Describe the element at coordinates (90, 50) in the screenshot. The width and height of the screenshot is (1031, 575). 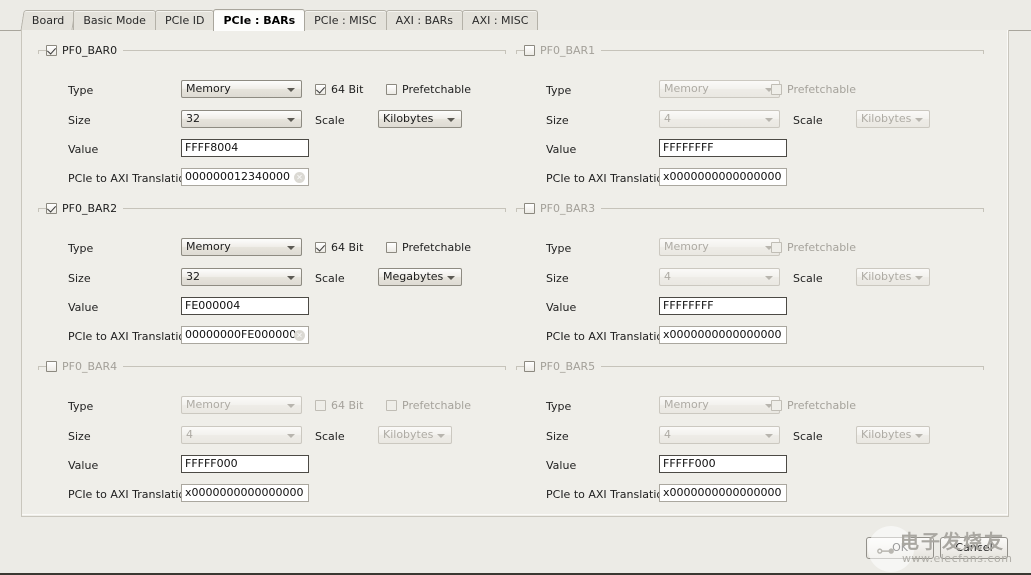
I see `bar-title-label: PF0_BAR0` at that location.